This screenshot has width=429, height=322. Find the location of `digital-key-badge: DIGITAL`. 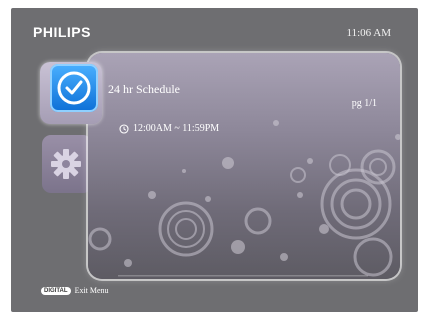

digital-key-badge: DIGITAL is located at coordinates (56, 290).